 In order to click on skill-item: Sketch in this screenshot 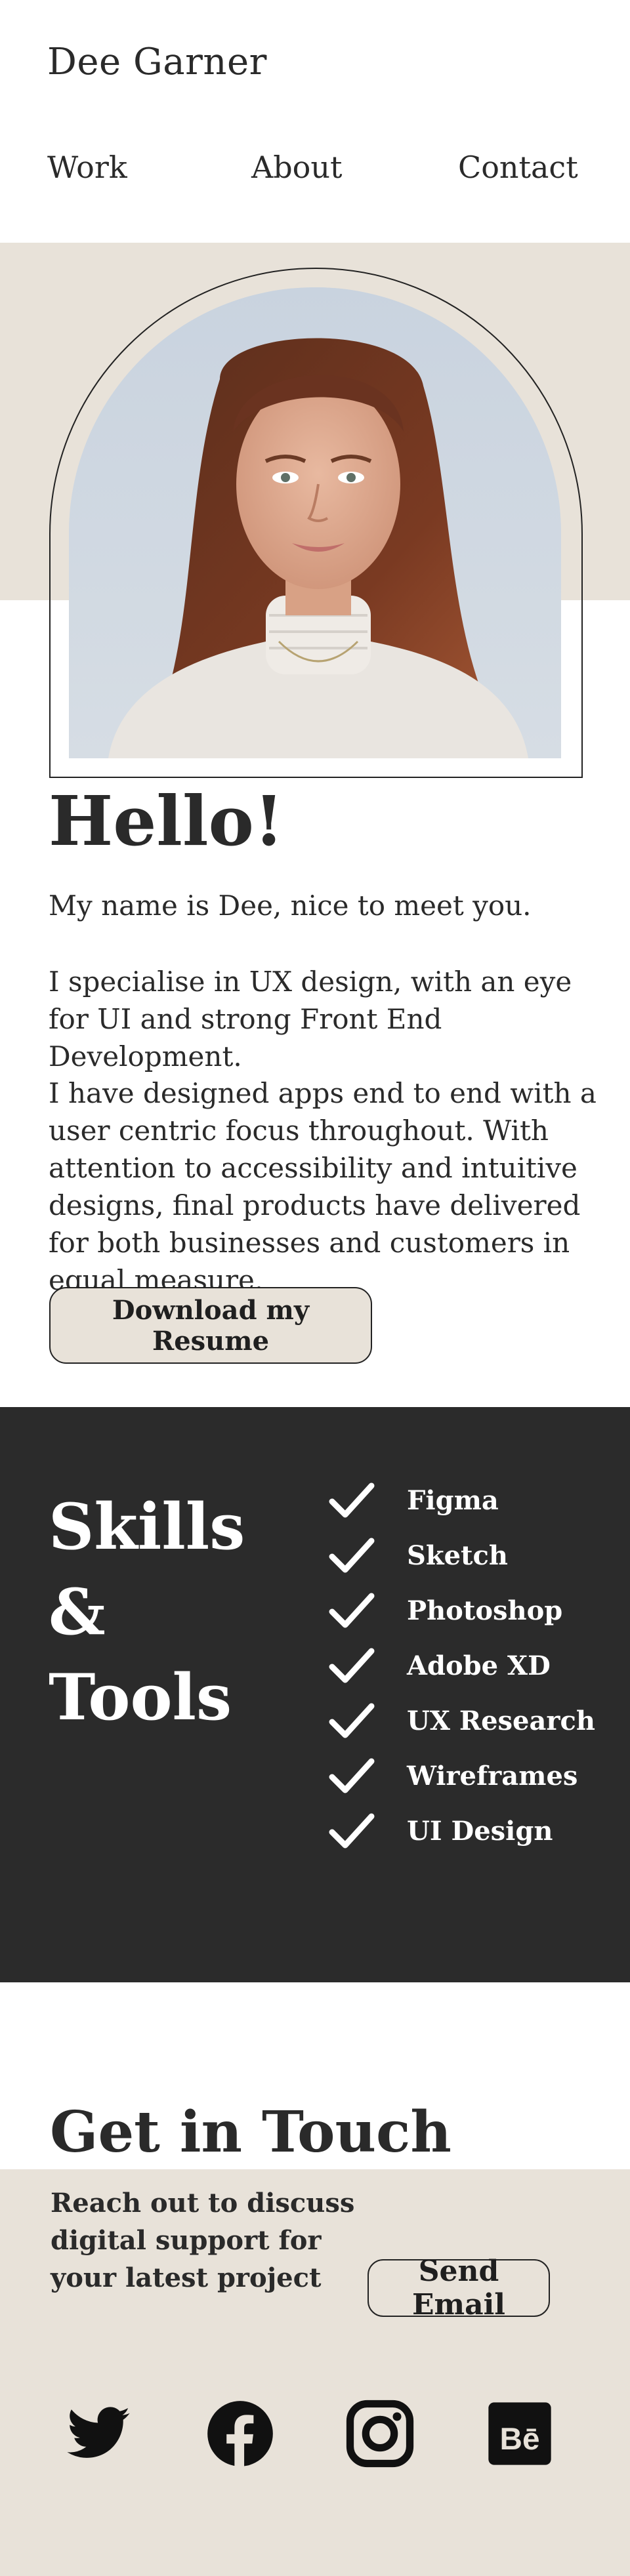, I will do `click(469, 1556)`.